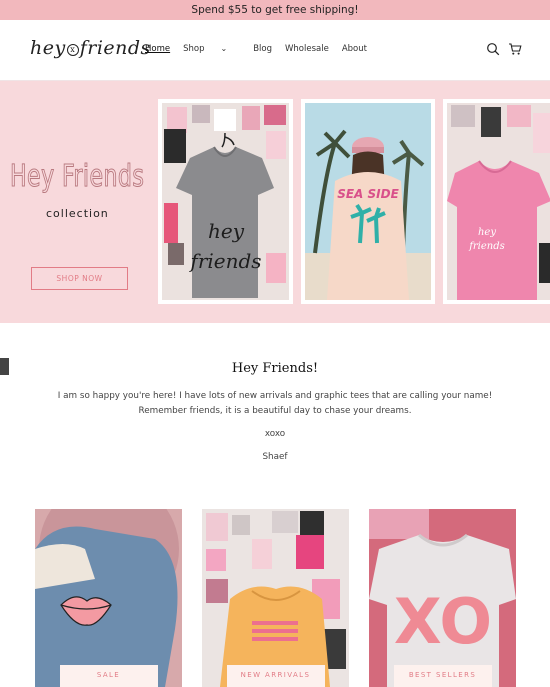  I want to click on grey-tee-text-2: friends, so click(224, 261).